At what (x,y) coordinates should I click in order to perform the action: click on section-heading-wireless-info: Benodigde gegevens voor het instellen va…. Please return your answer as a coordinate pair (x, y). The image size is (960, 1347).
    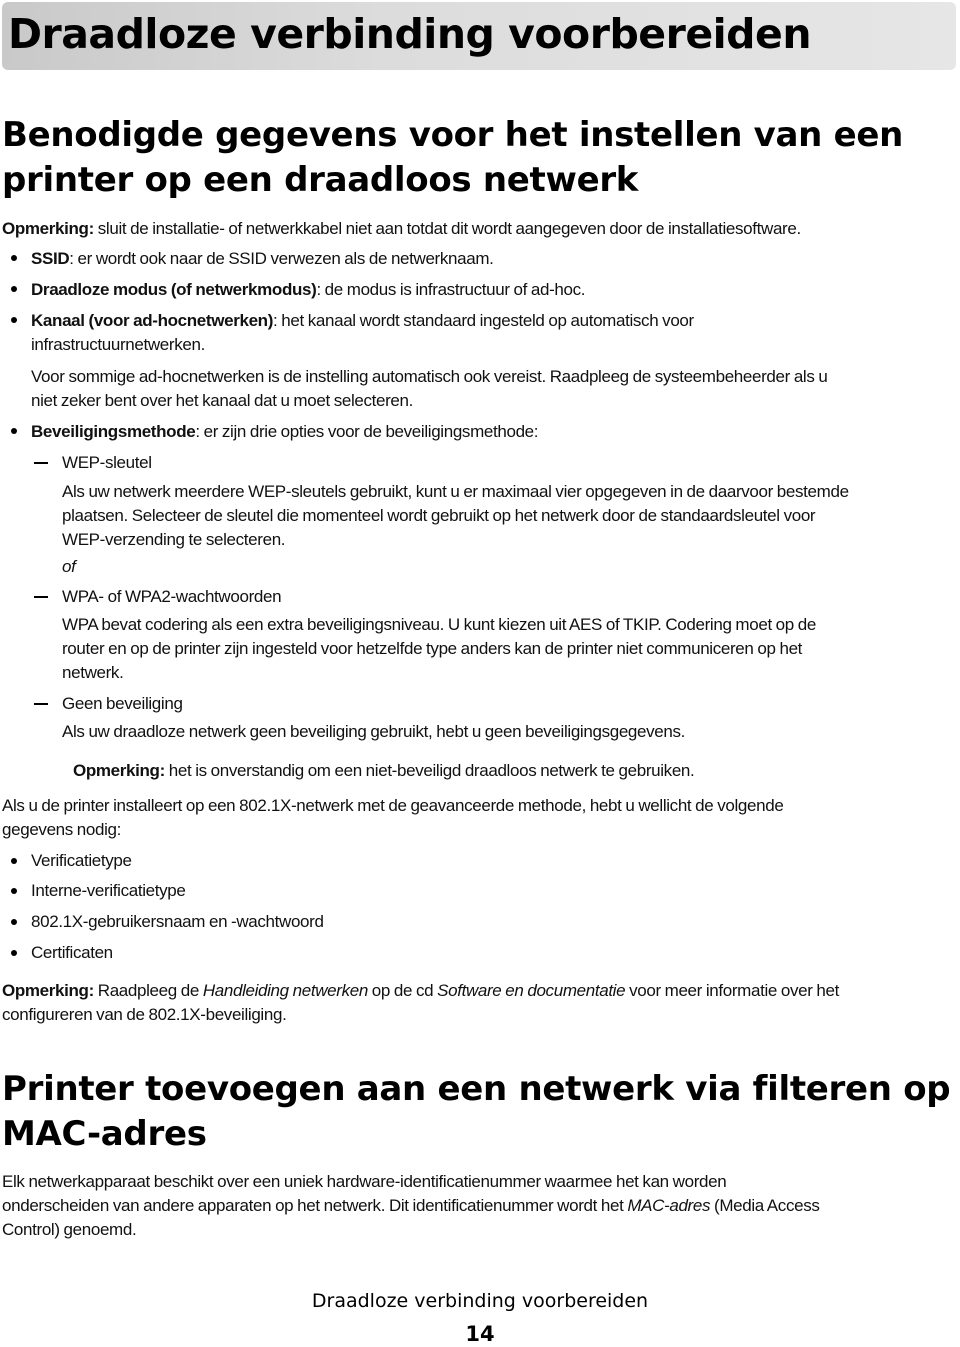
    Looking at the image, I should click on (453, 157).